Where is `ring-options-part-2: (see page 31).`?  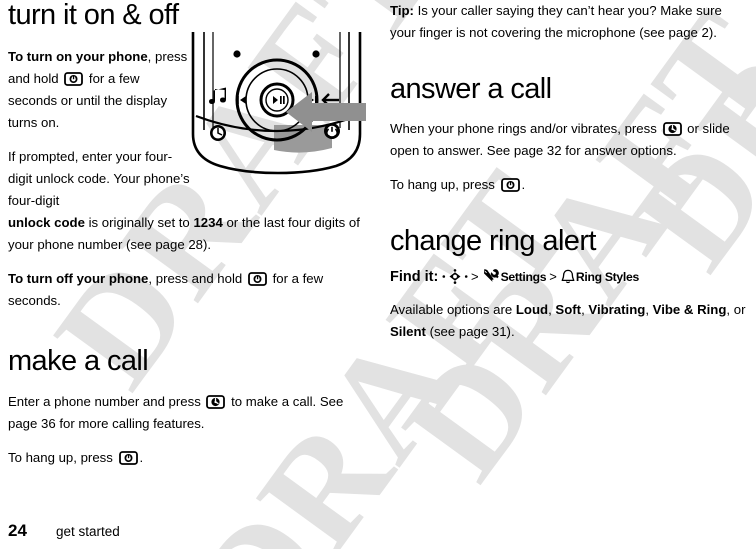
ring-options-part-2: (see page 31). is located at coordinates (470, 331).